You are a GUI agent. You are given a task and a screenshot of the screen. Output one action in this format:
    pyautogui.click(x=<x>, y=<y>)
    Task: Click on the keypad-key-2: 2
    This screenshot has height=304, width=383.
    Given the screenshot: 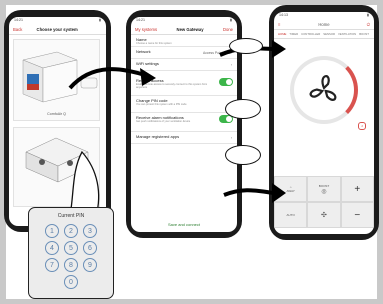 What is the action you would take?
    pyautogui.click(x=71, y=231)
    